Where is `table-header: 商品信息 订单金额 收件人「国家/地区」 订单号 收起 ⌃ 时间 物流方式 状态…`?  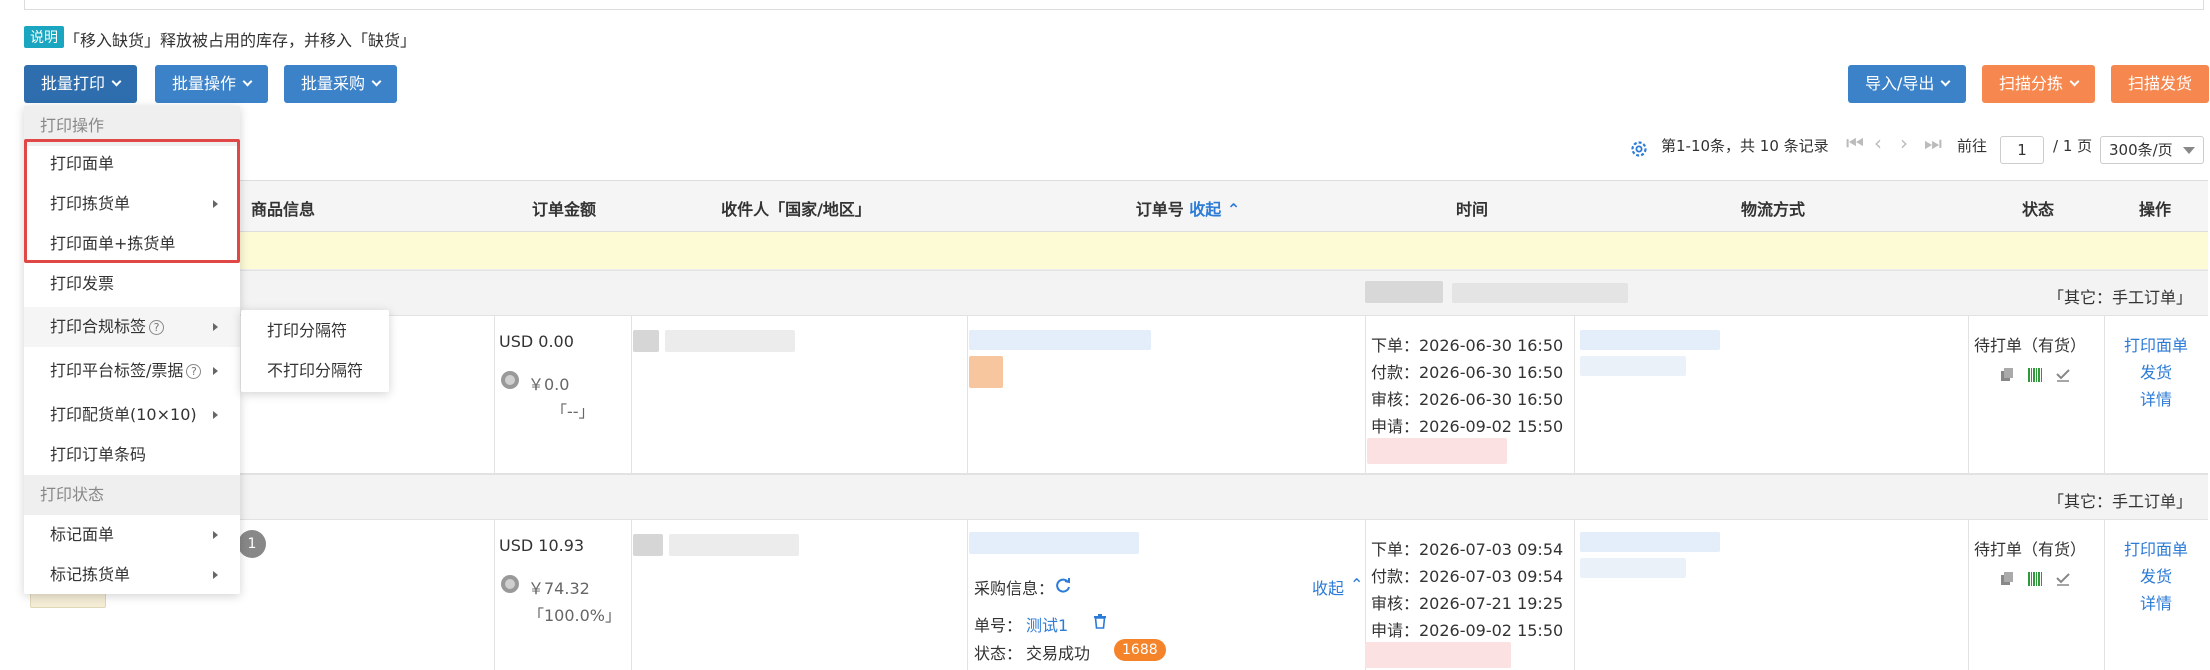
table-header: 商品信息 订单金额 收件人「国家/地区」 订单号 收起 ⌃ 时间 物流方式 状态… is located at coordinates (1116, 206).